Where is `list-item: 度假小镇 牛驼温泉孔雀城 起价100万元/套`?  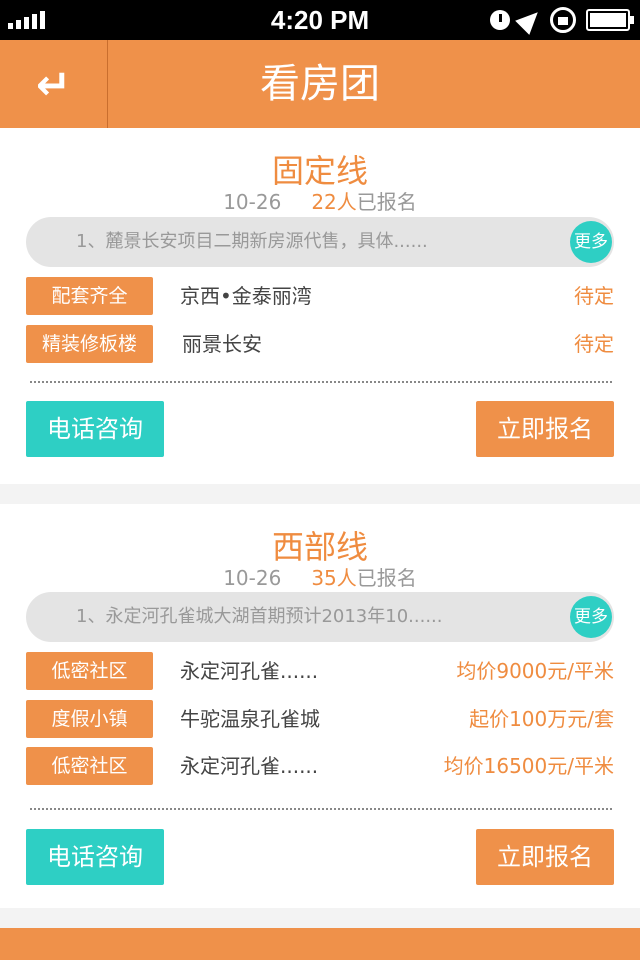 list-item: 度假小镇 牛驼温泉孔雀城 起价100万元/套 is located at coordinates (320, 720).